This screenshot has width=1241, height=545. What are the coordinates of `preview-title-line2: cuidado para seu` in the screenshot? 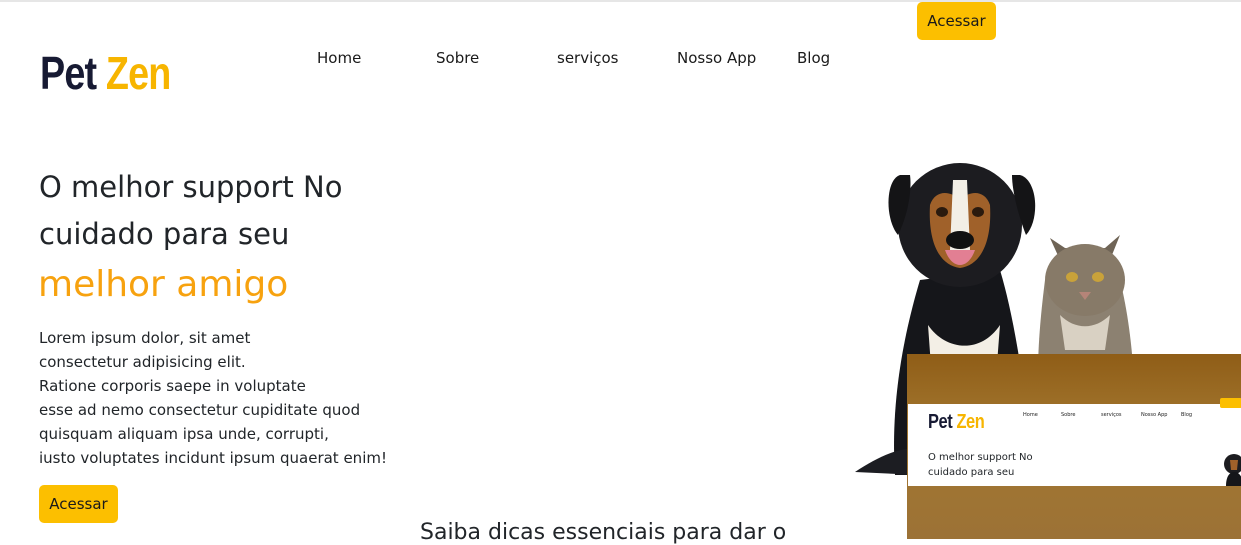 It's located at (971, 472).